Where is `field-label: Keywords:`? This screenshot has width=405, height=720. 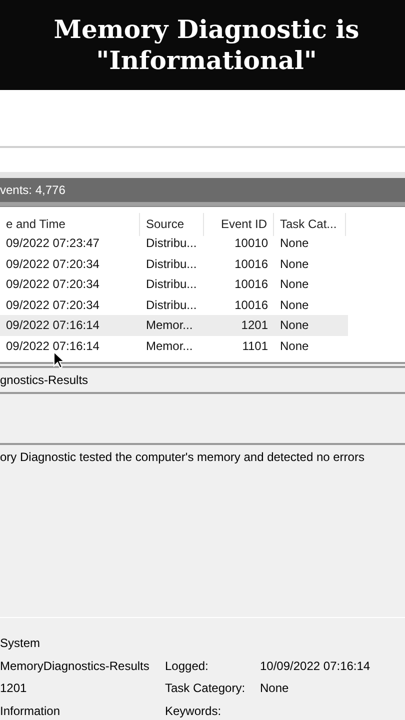 field-label: Keywords: is located at coordinates (193, 711).